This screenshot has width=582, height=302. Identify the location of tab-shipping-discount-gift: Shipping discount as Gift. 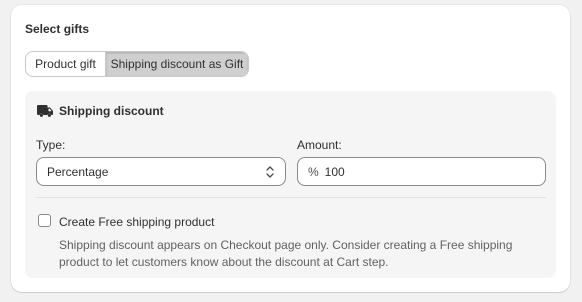
(177, 64).